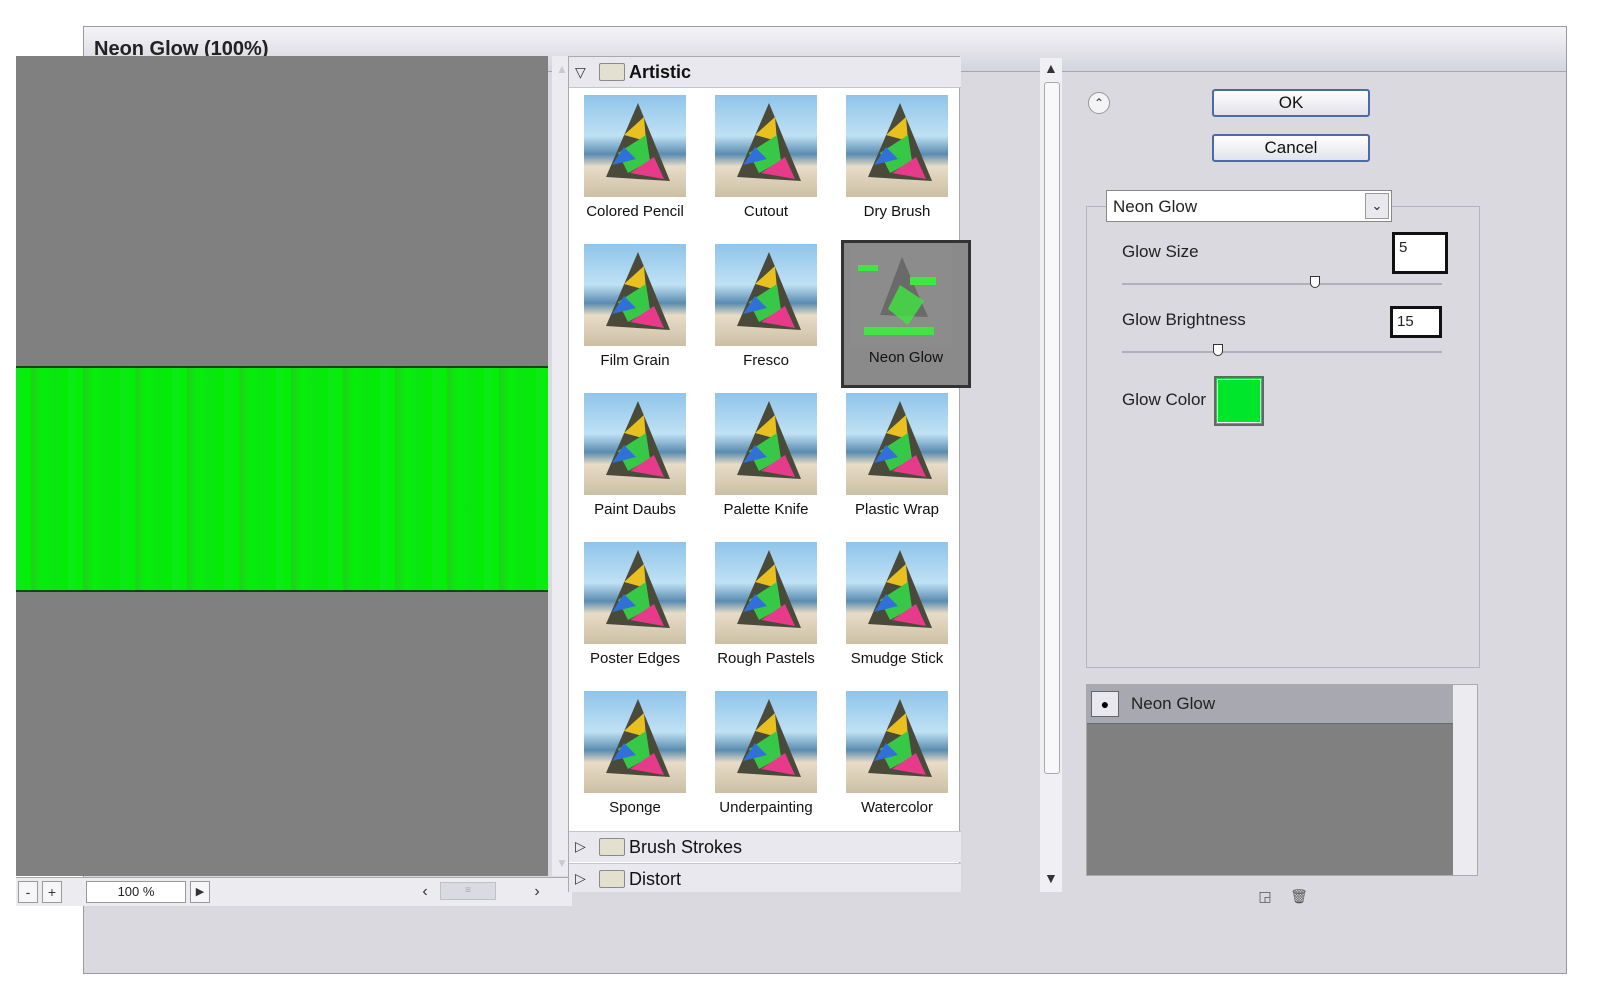  What do you see at coordinates (1283, 437) in the screenshot?
I see `settings-panel` at bounding box center [1283, 437].